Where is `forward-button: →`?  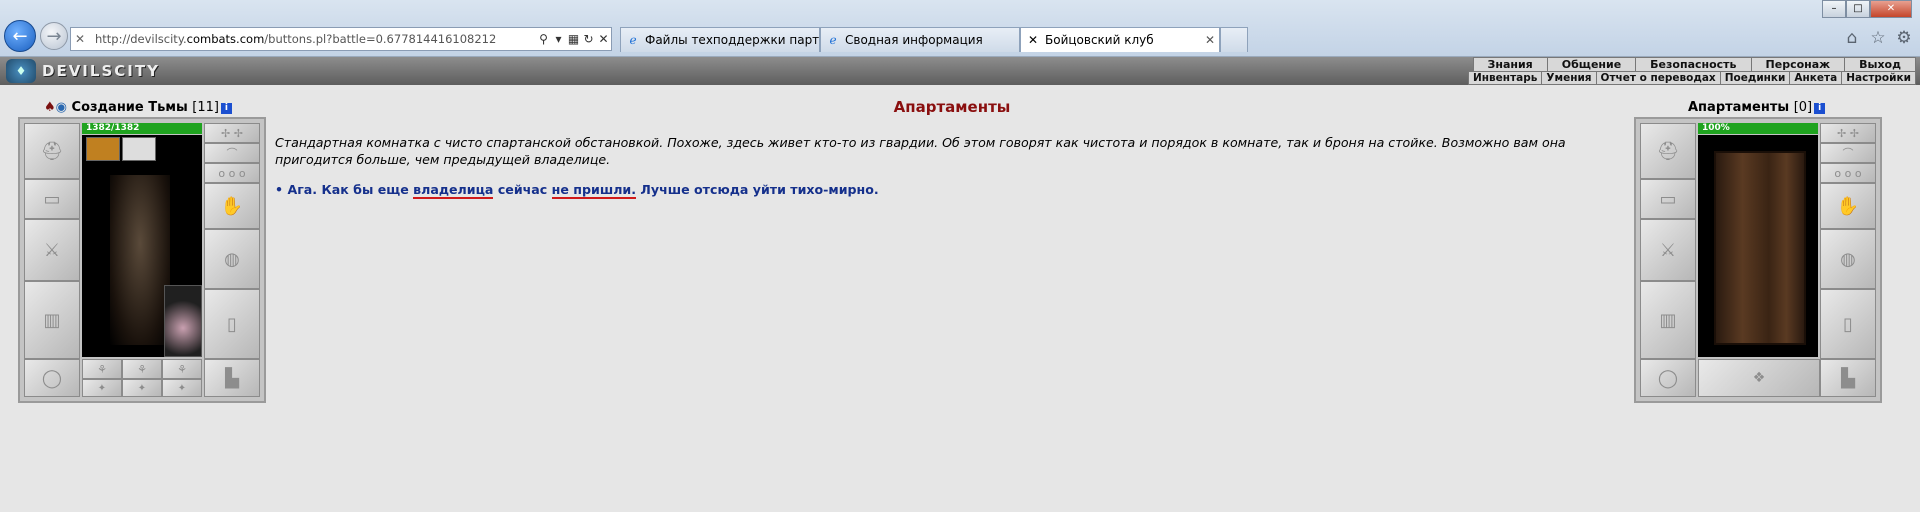
forward-button: → is located at coordinates (54, 36).